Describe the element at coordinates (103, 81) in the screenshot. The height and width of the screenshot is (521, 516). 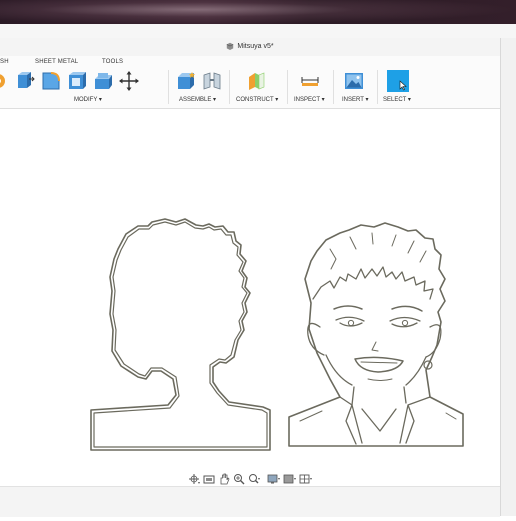
I see `combine-icon` at that location.